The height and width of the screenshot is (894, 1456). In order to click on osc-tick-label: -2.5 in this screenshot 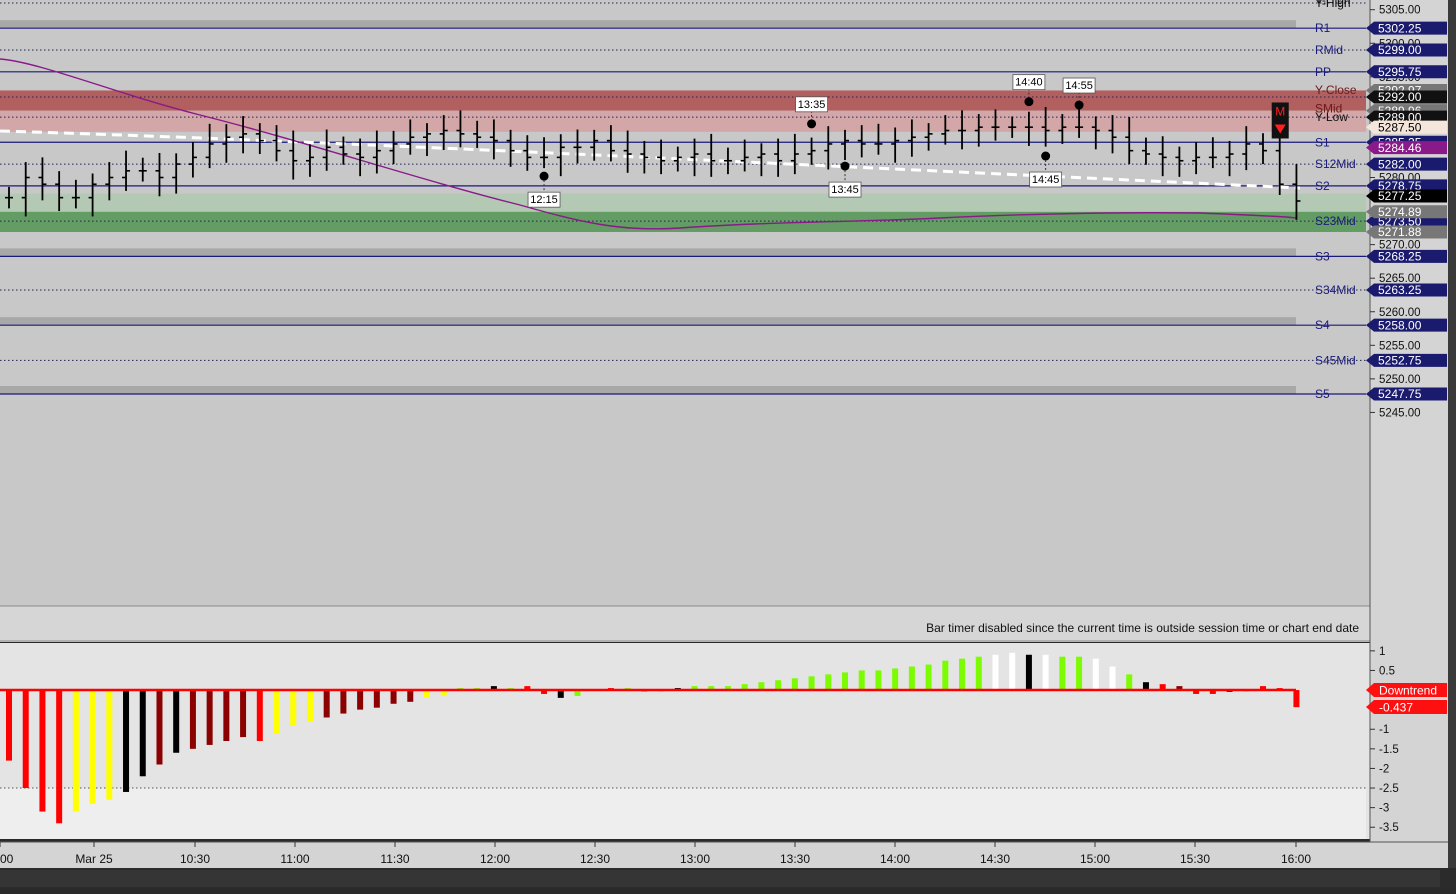, I will do `click(1389, 789)`.